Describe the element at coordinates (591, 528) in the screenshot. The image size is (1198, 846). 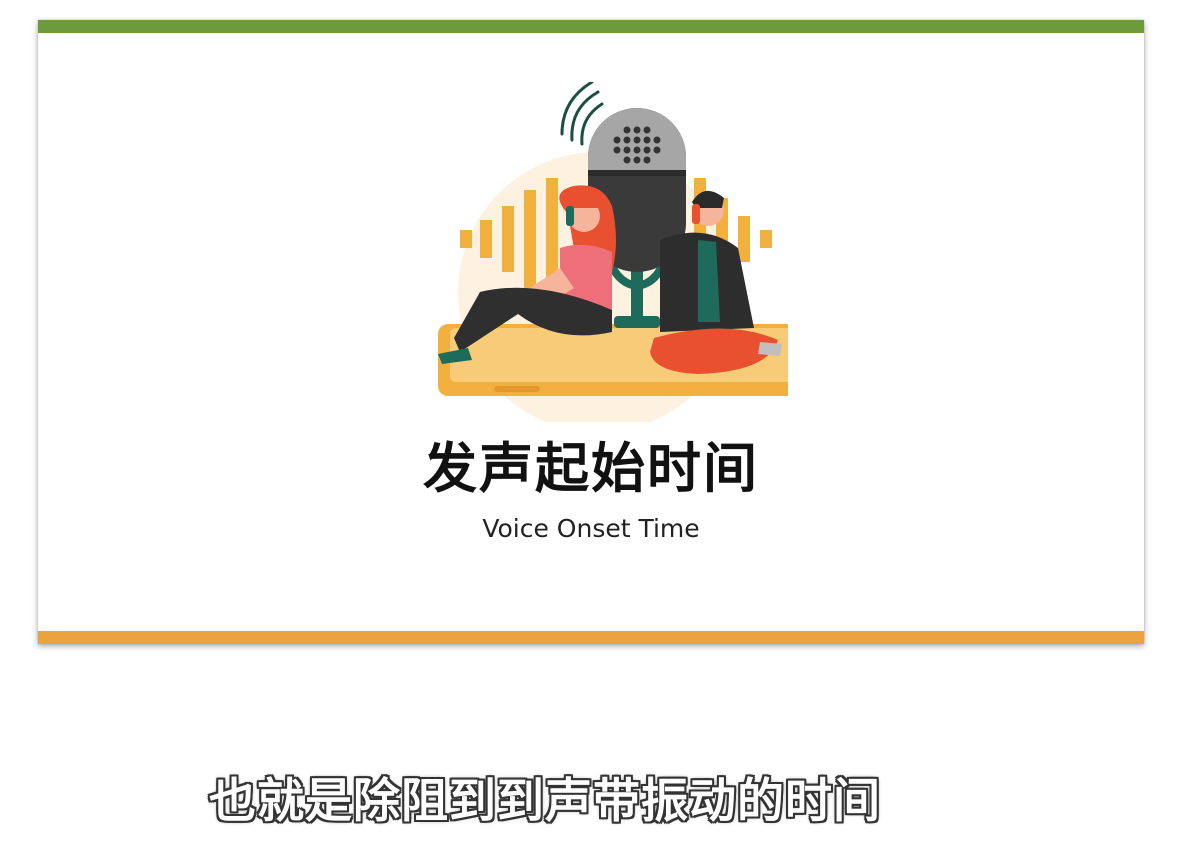
I see `slide-subtitle: Voice Onset Time` at that location.